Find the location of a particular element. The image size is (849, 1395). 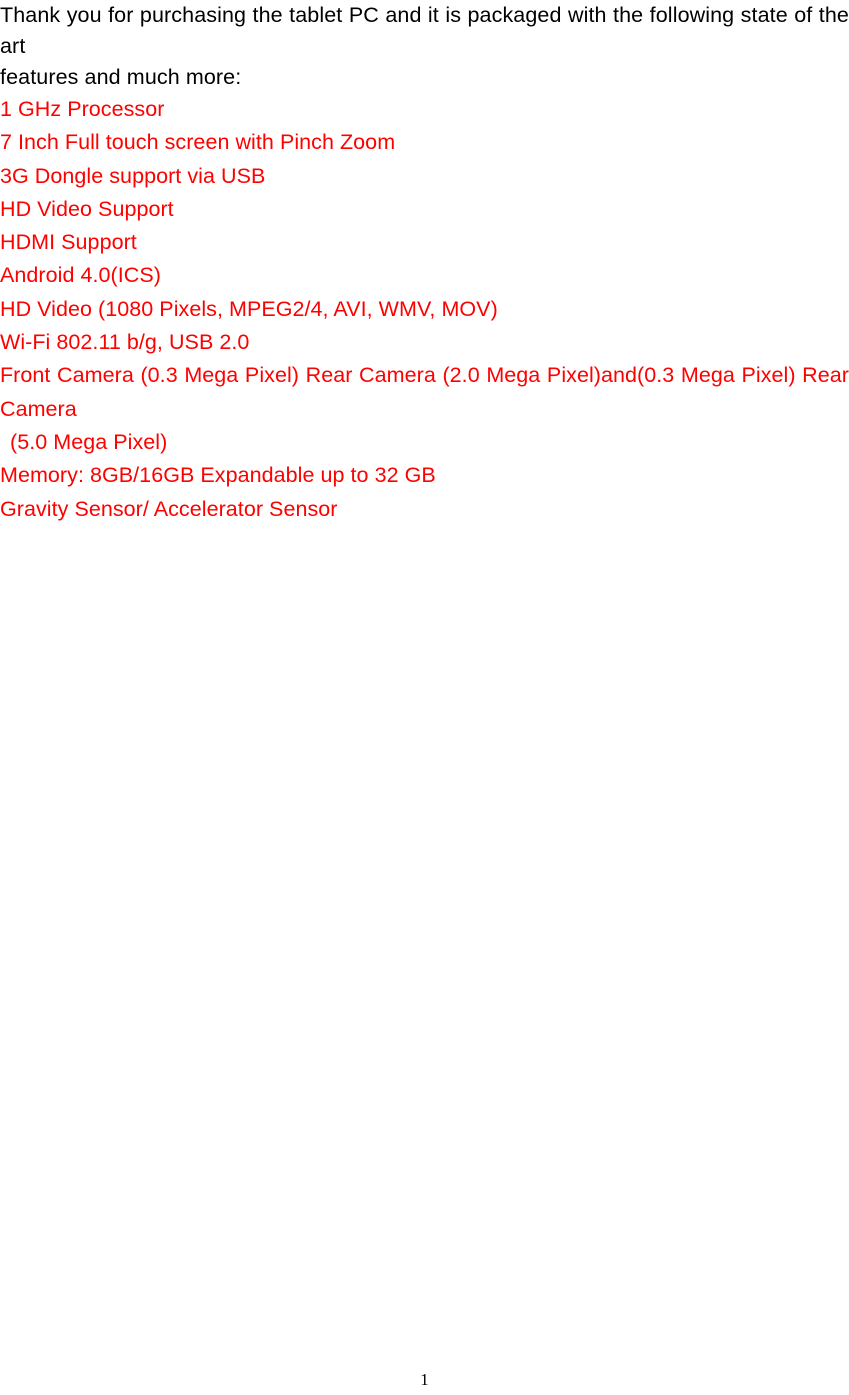

feature-item-memory: Memory: 8GB/16GB Expandable up to 32 GB is located at coordinates (218, 475).